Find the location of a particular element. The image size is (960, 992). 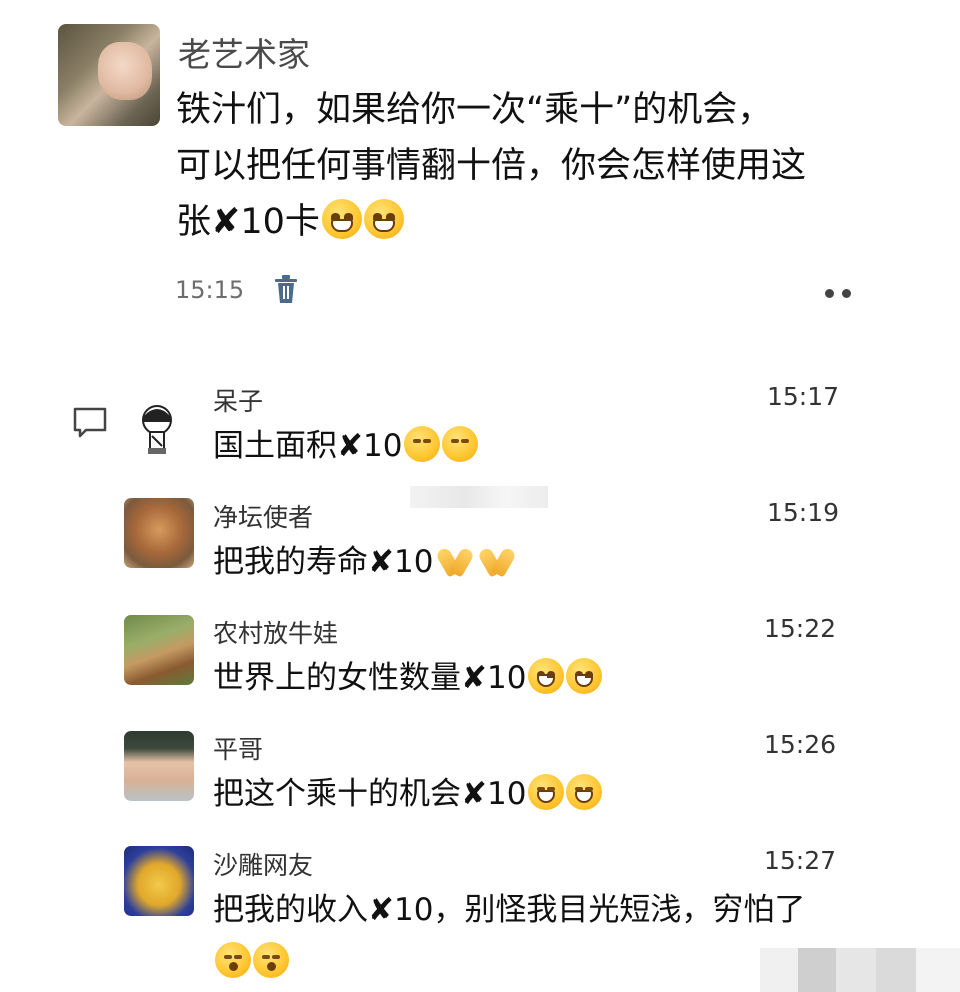

more-options-icon is located at coordinates (839, 293).